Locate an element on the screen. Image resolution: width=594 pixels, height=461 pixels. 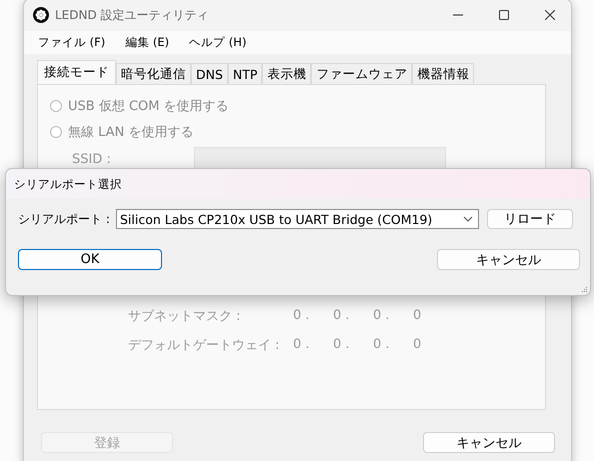
port-dropdown: Silicon Labs CP210x USB to UART Bridge (COM19) is located at coordinates (297, 219).